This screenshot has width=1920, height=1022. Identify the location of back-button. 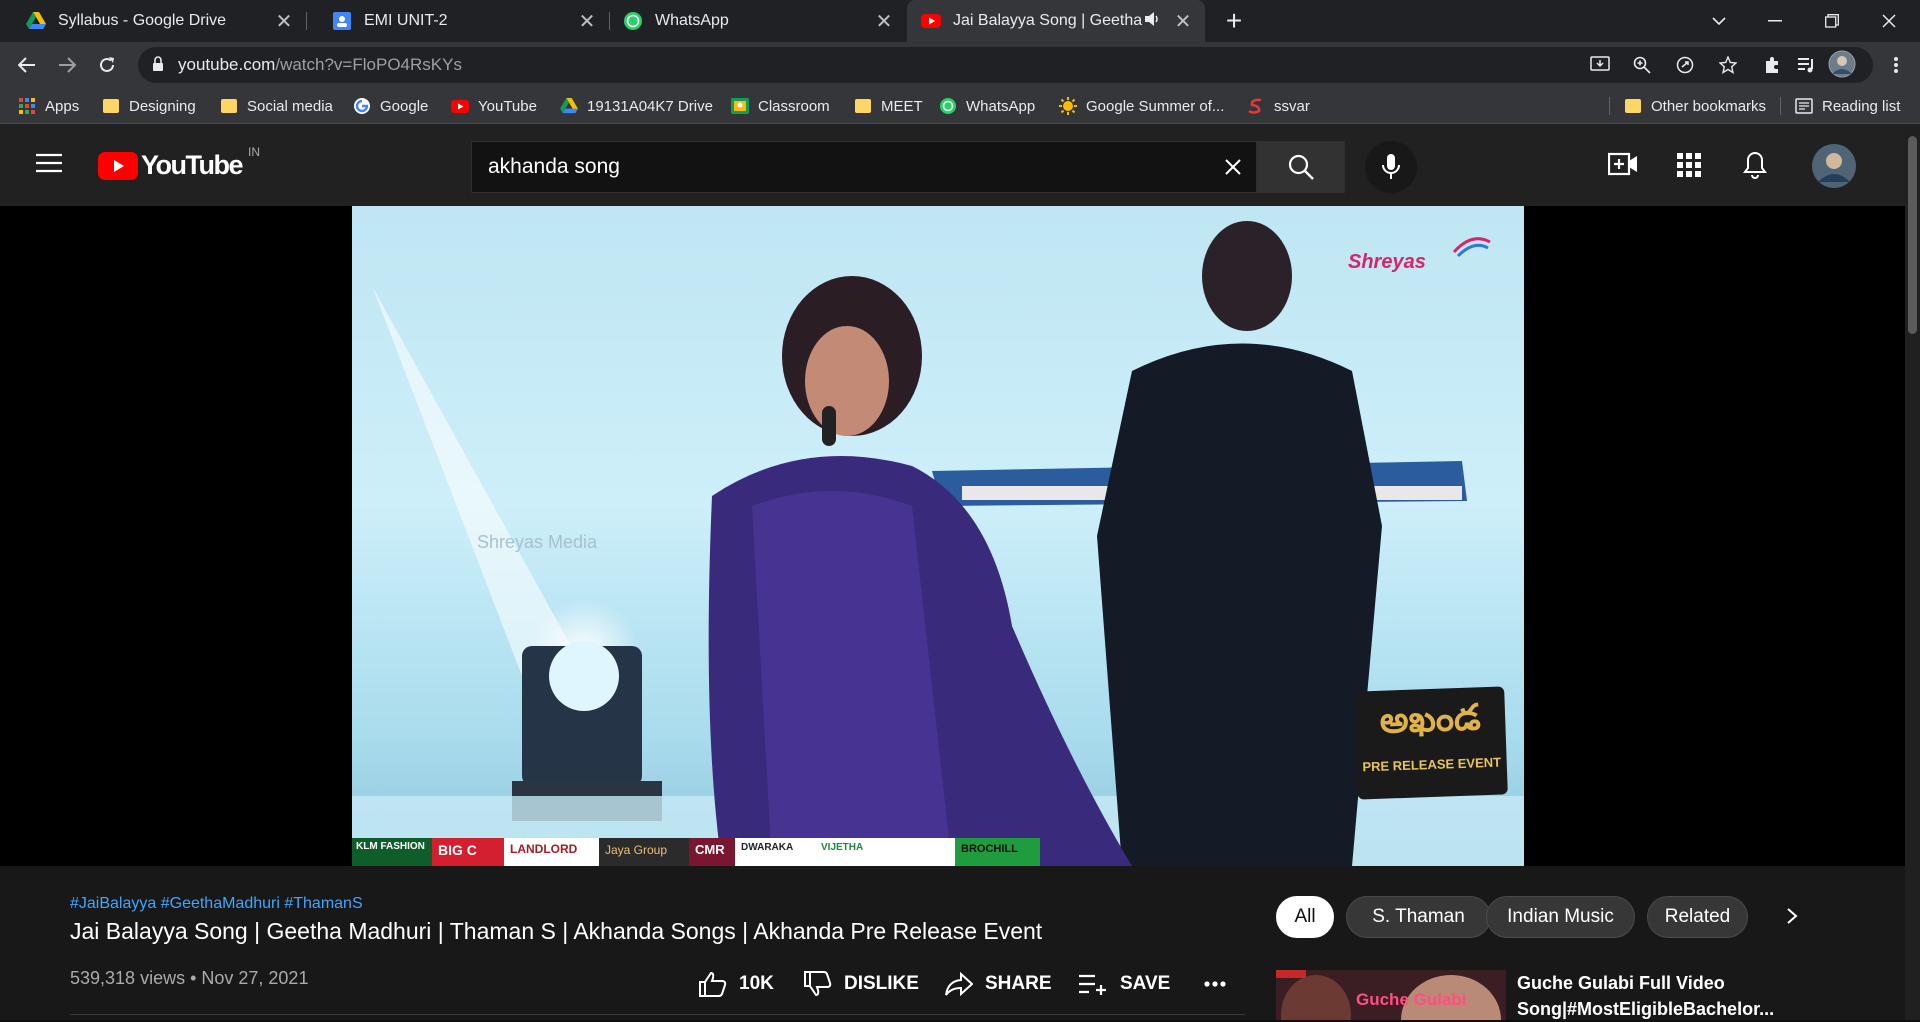
(27, 65).